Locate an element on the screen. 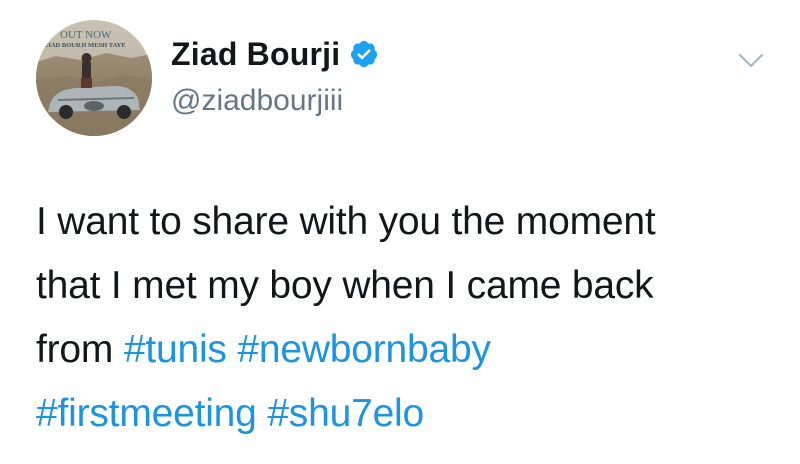 The height and width of the screenshot is (464, 800). tweet-text-line: I want to share with you the moment is located at coordinates (346, 221).